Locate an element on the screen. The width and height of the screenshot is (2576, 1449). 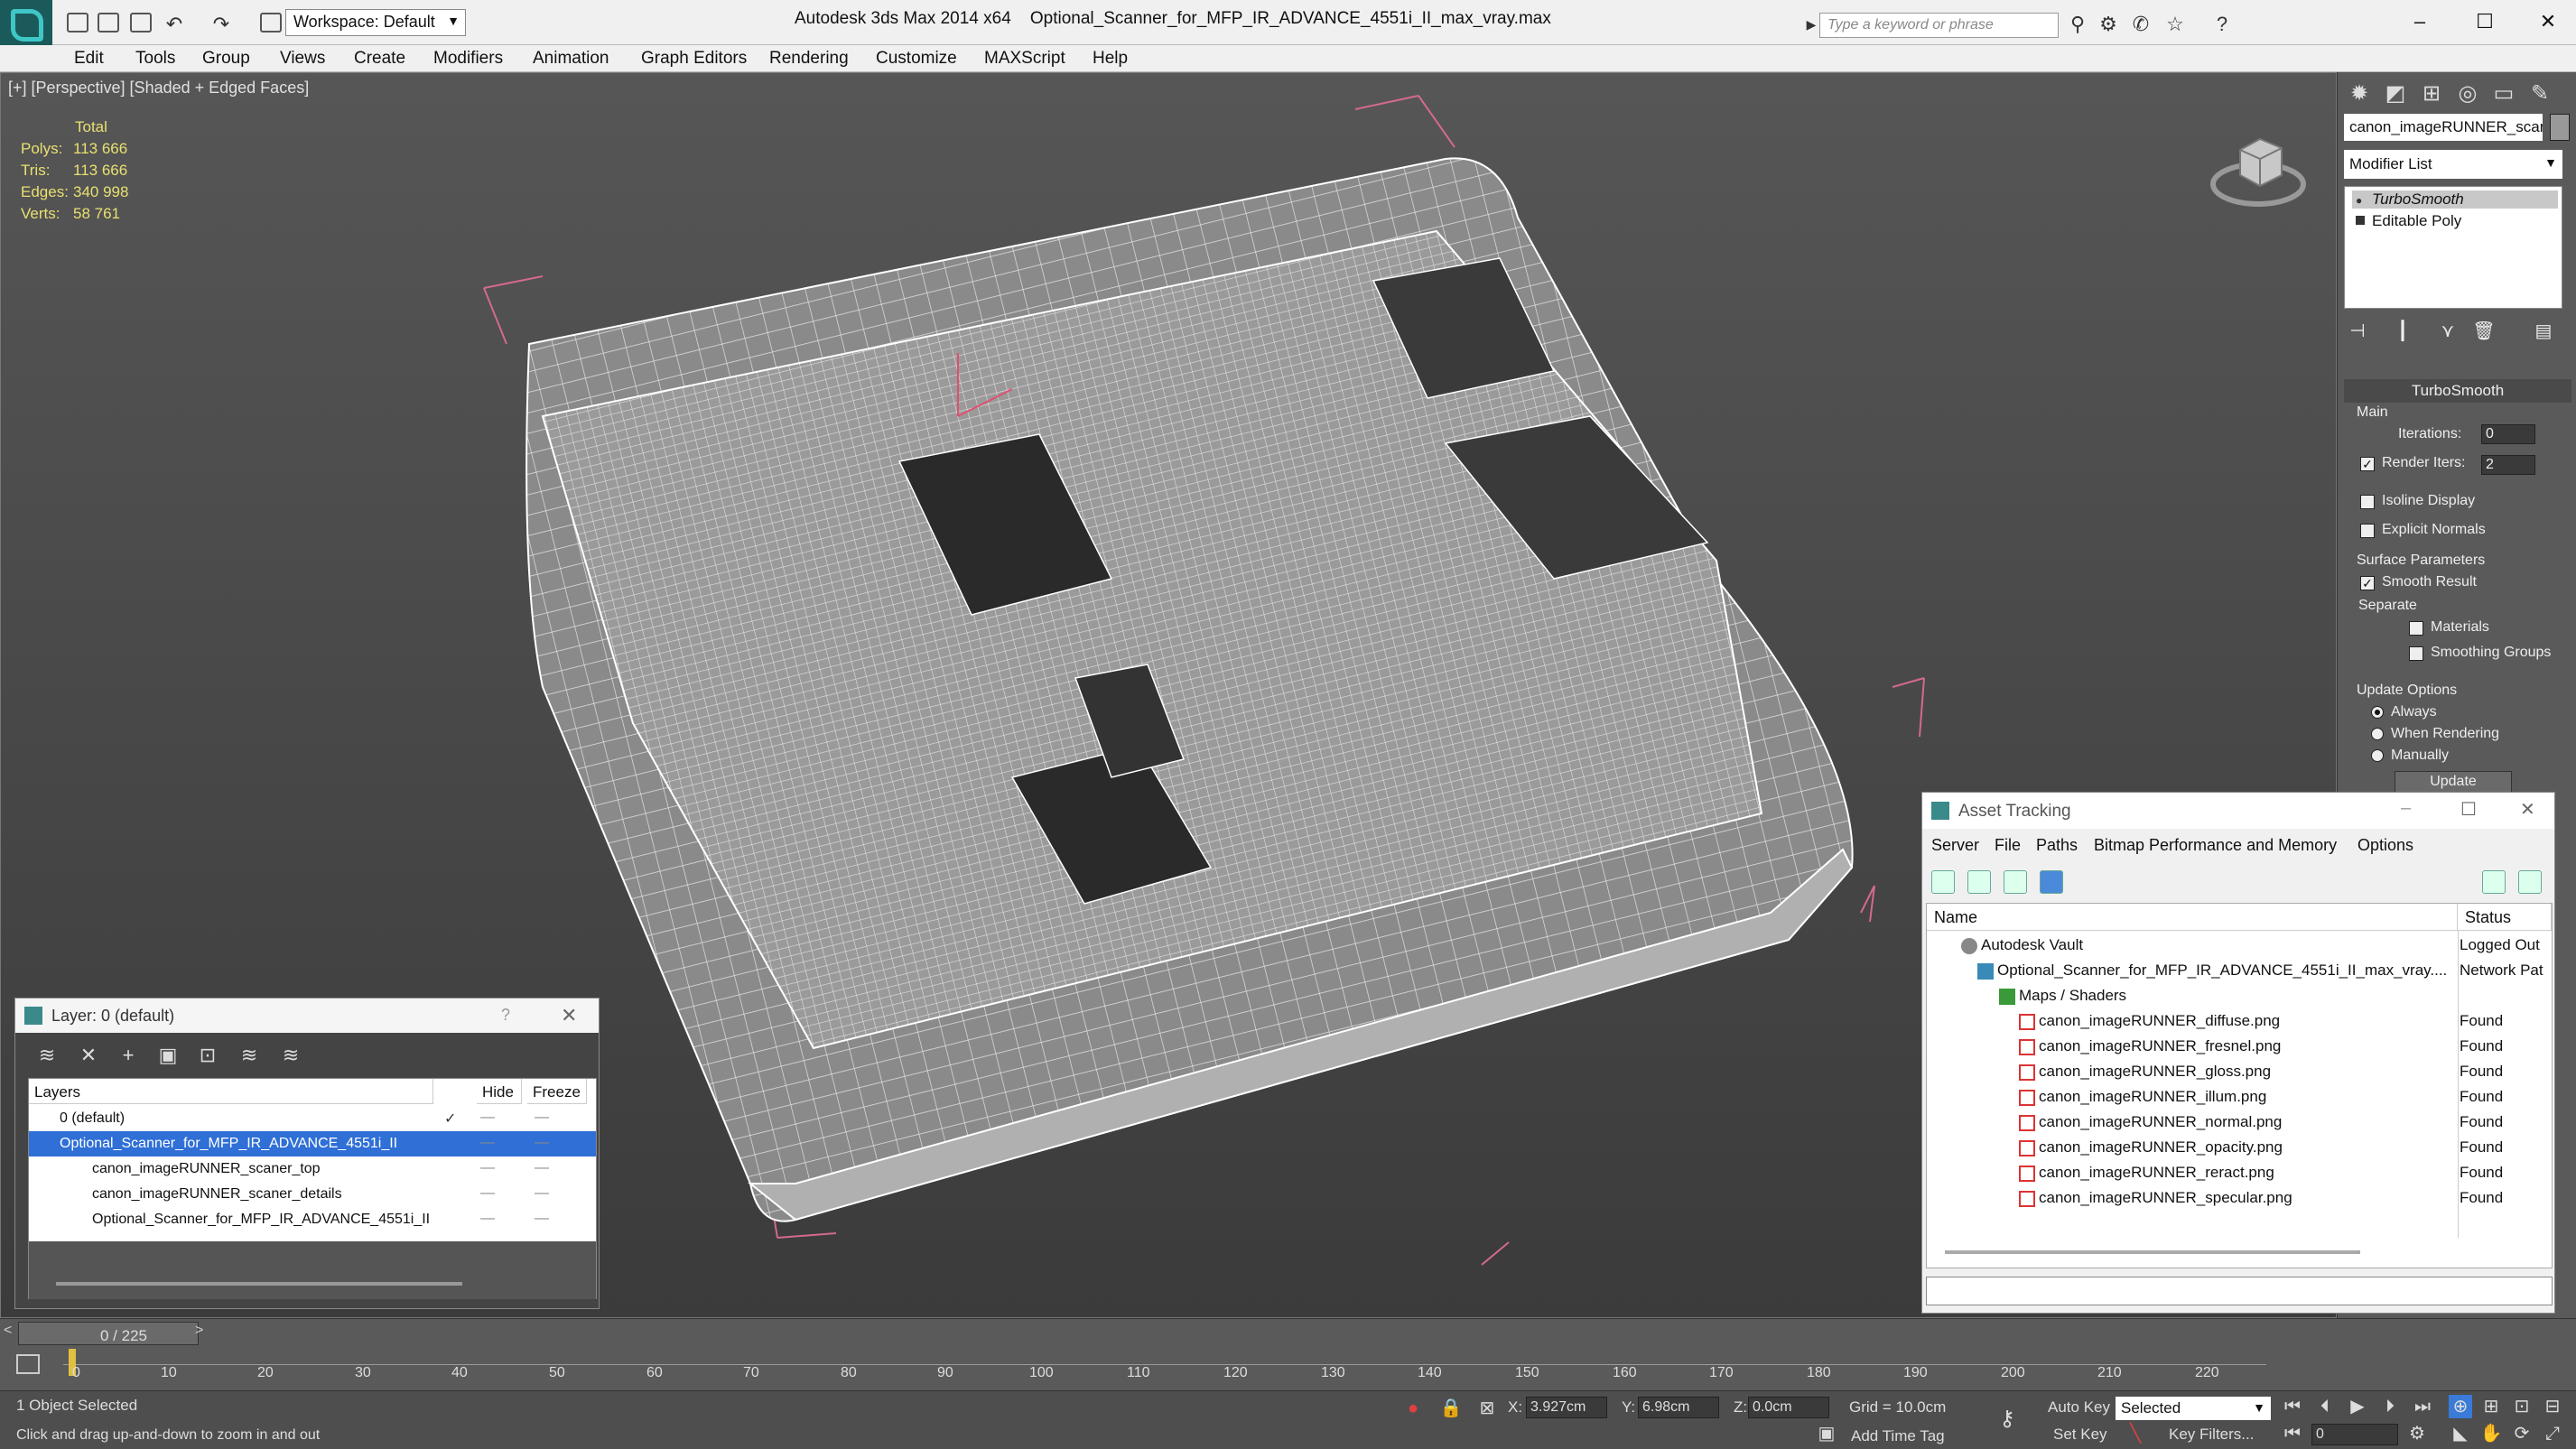
render-iters-checkbox: ✓ is located at coordinates (2367, 464).